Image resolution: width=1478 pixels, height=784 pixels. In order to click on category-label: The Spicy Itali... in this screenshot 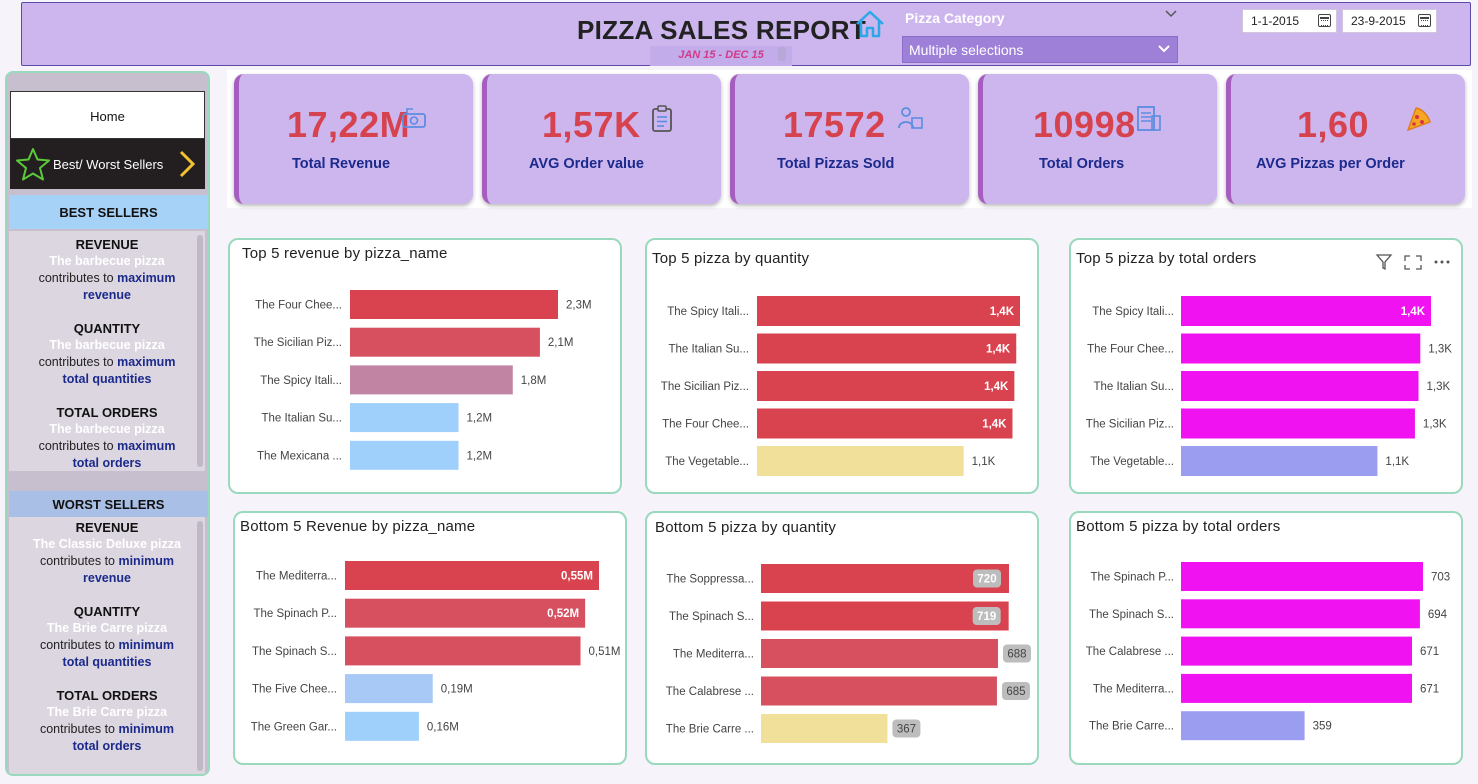, I will do `click(1133, 312)`.